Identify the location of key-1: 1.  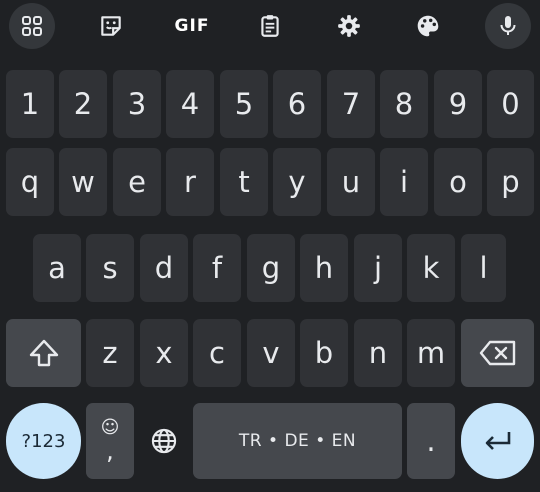
(30, 104).